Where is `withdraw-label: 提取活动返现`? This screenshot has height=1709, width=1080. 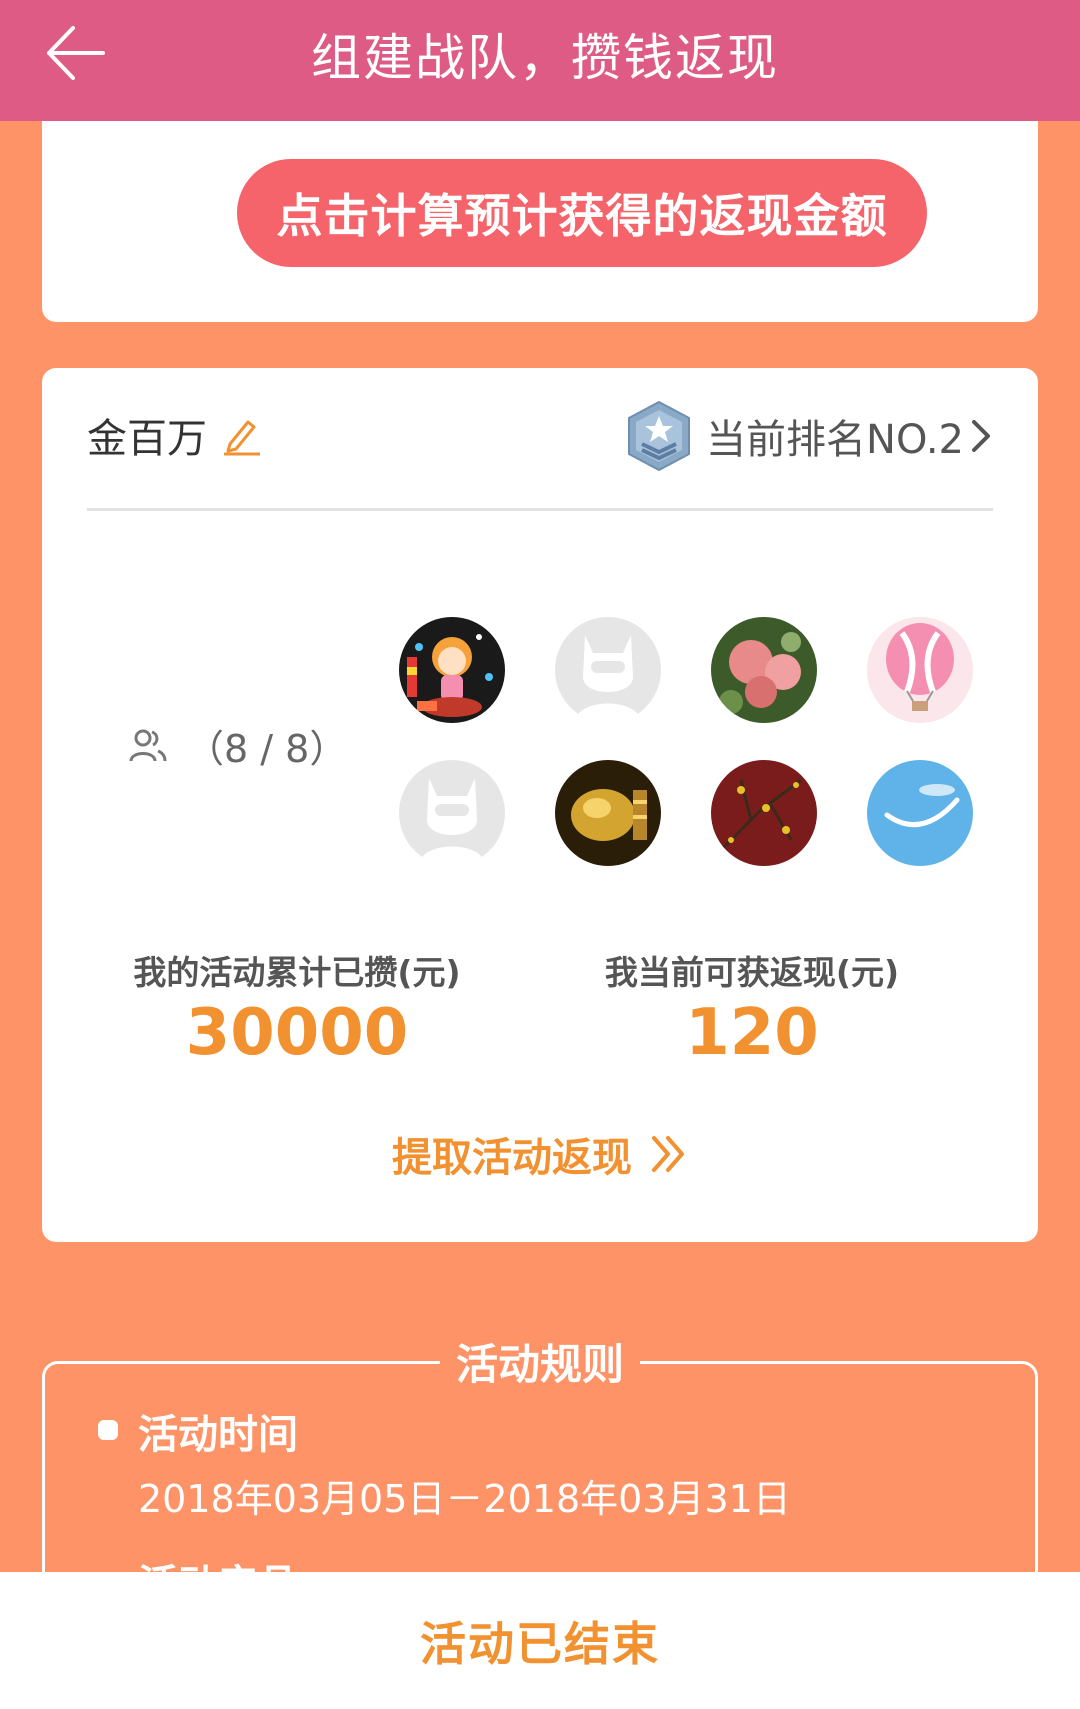
withdraw-label: 提取活动返现 is located at coordinates (512, 1158).